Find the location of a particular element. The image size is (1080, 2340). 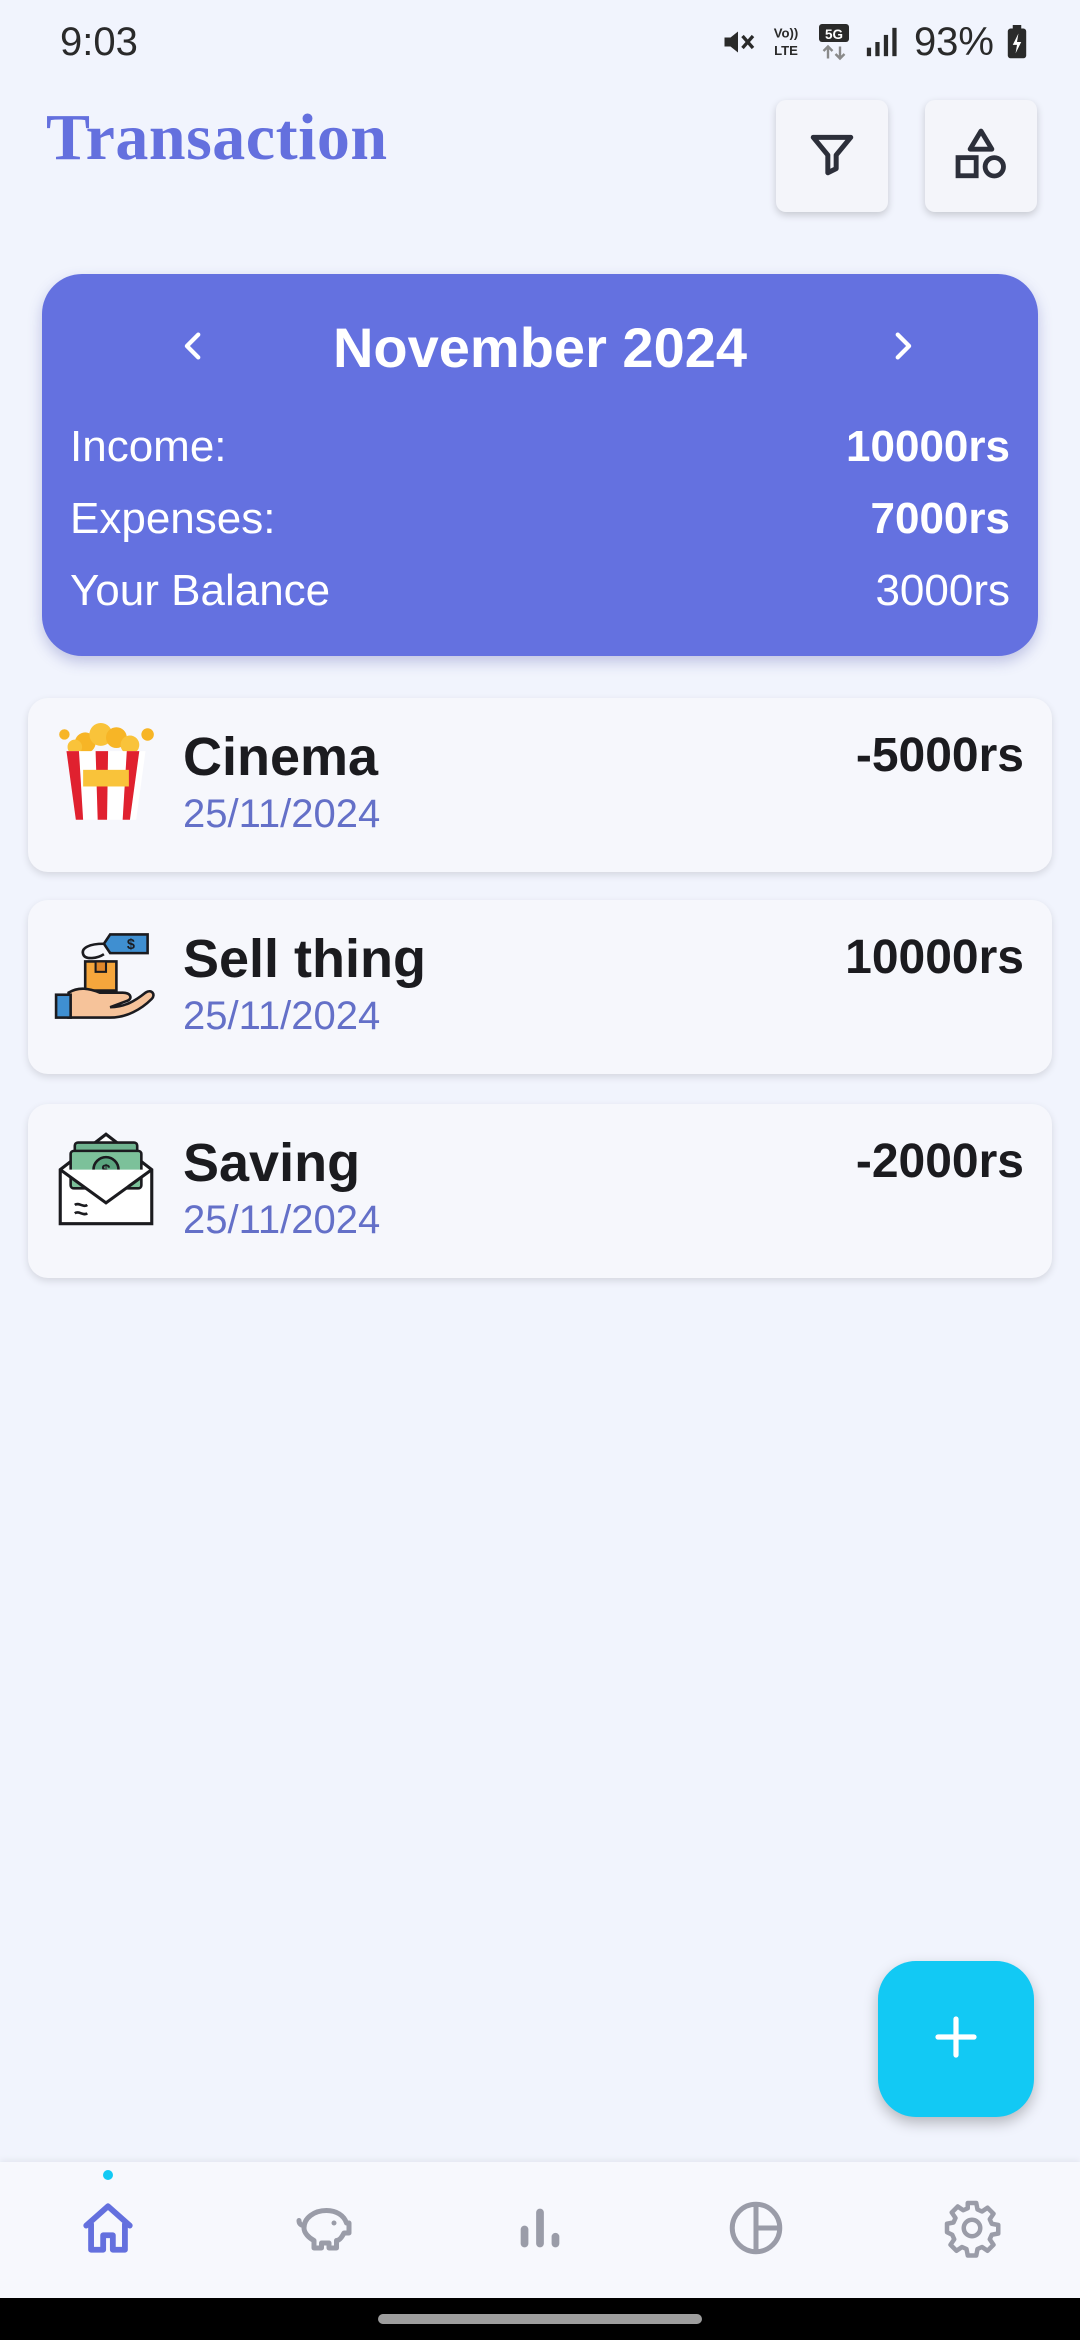

expenses-row: Expenses: 7000rs is located at coordinates (540, 519).